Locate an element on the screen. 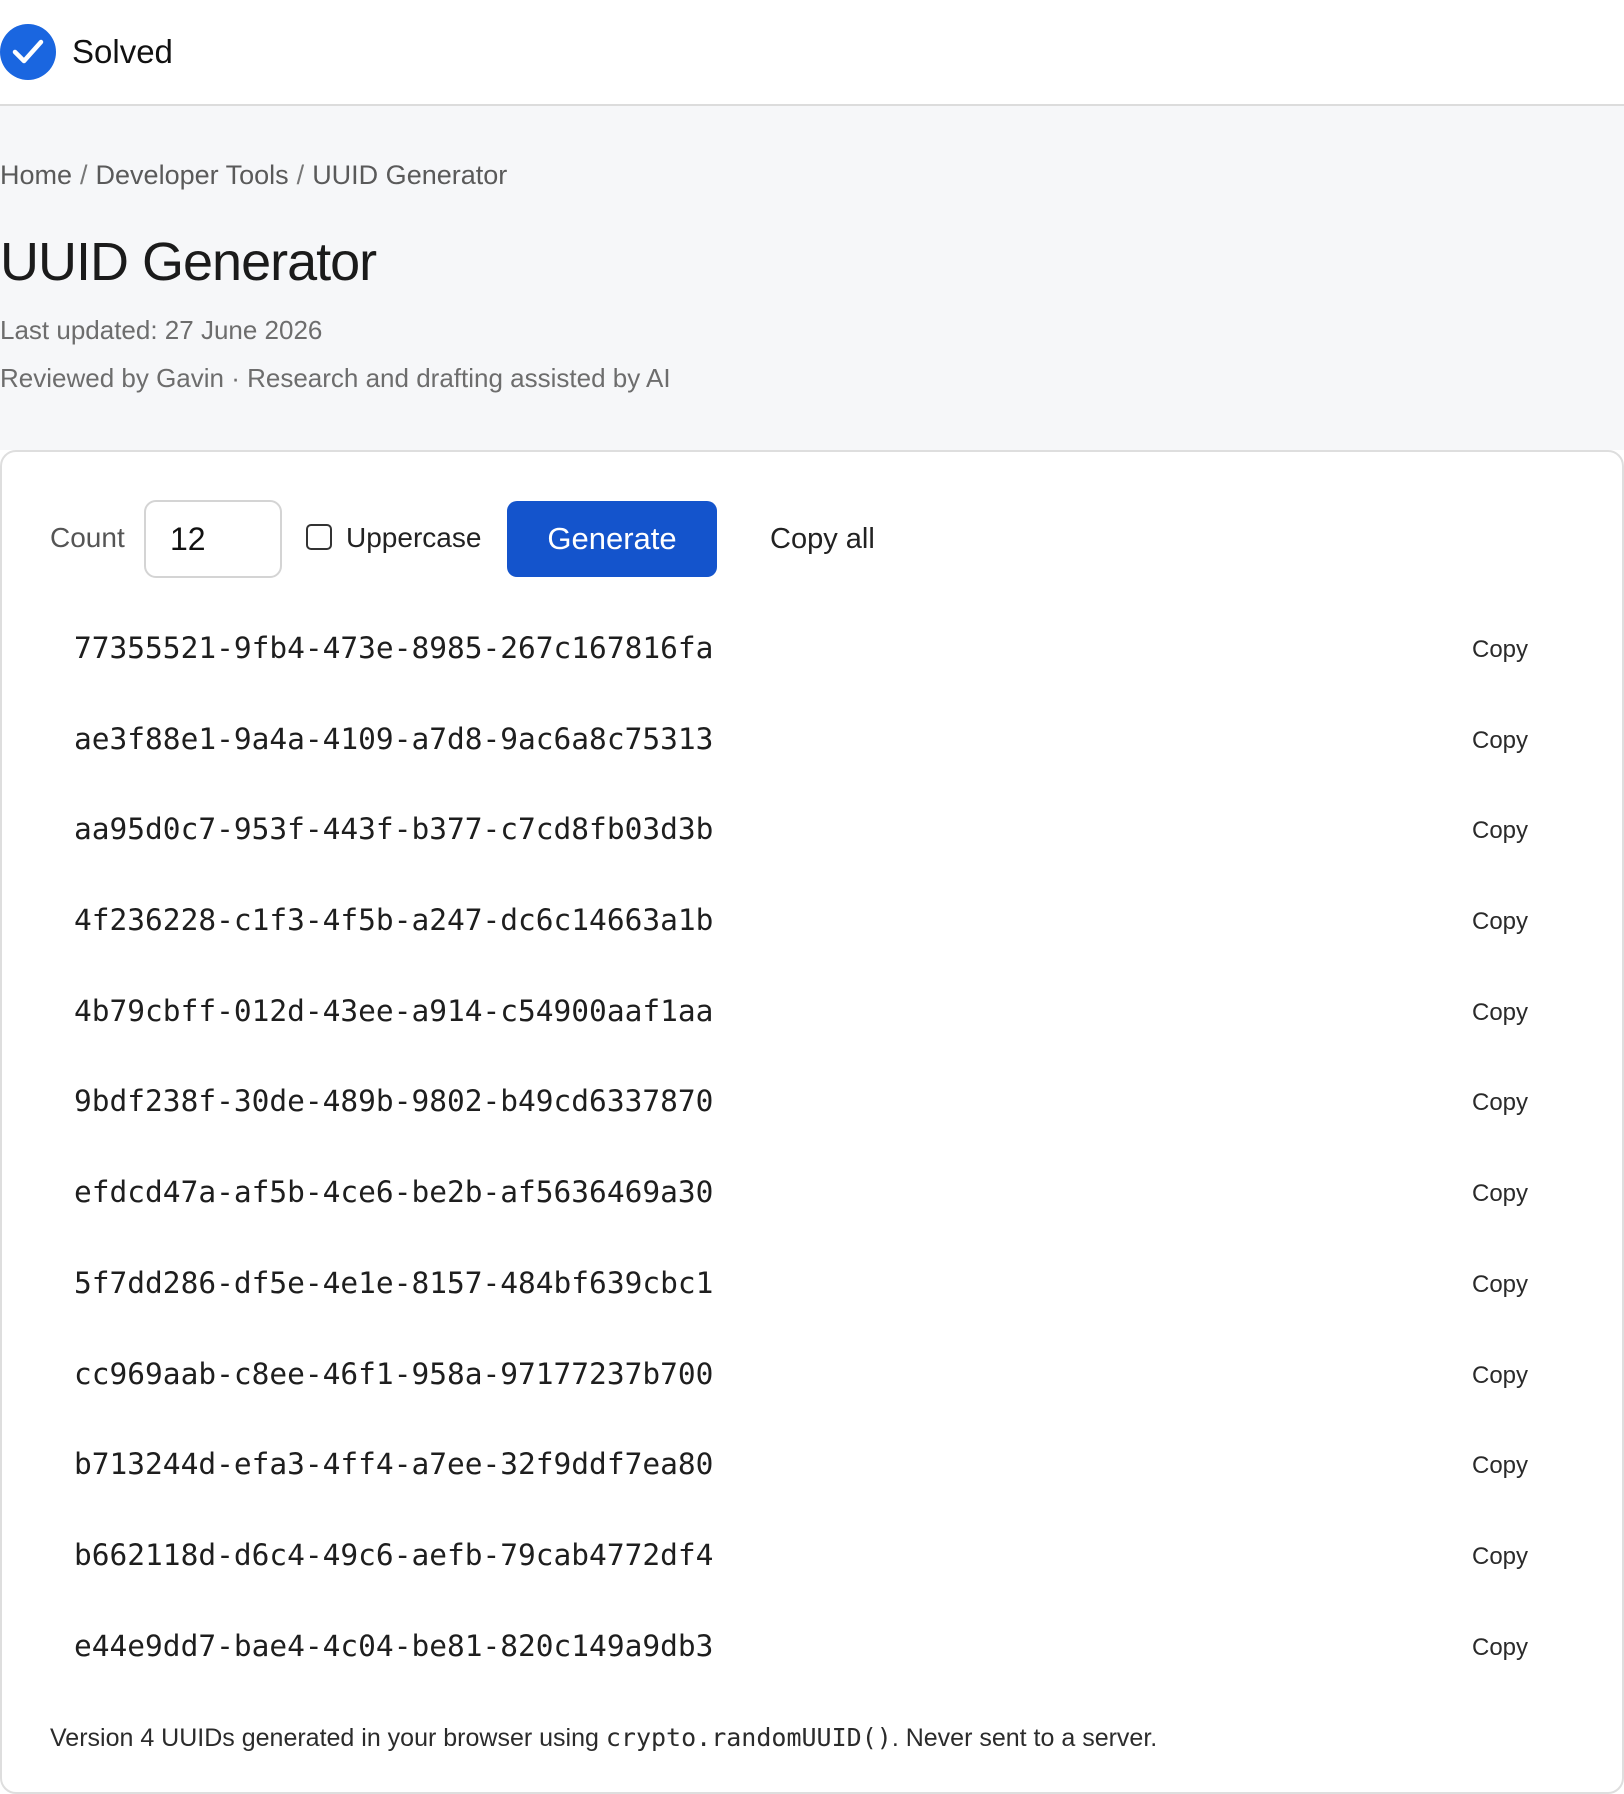  uppercase-label: Uppercase is located at coordinates (413, 538).